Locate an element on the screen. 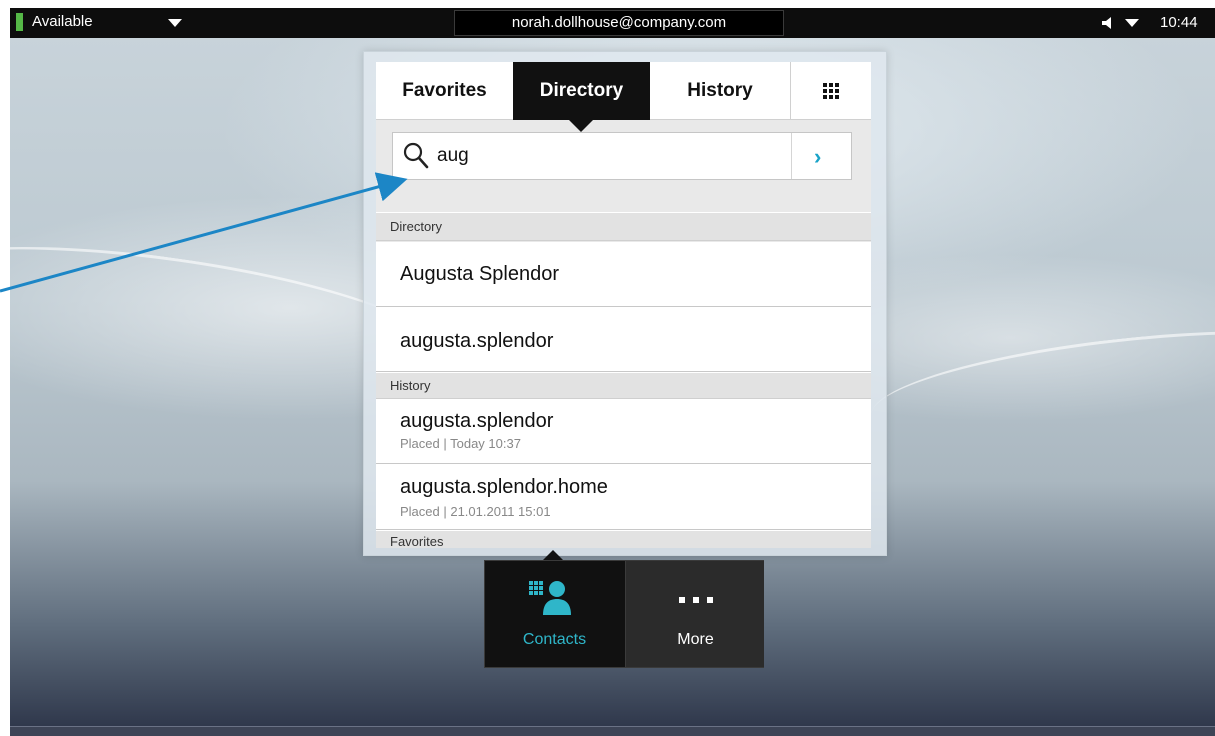 The height and width of the screenshot is (736, 1215). background-swoosh is located at coordinates (1040, 388).